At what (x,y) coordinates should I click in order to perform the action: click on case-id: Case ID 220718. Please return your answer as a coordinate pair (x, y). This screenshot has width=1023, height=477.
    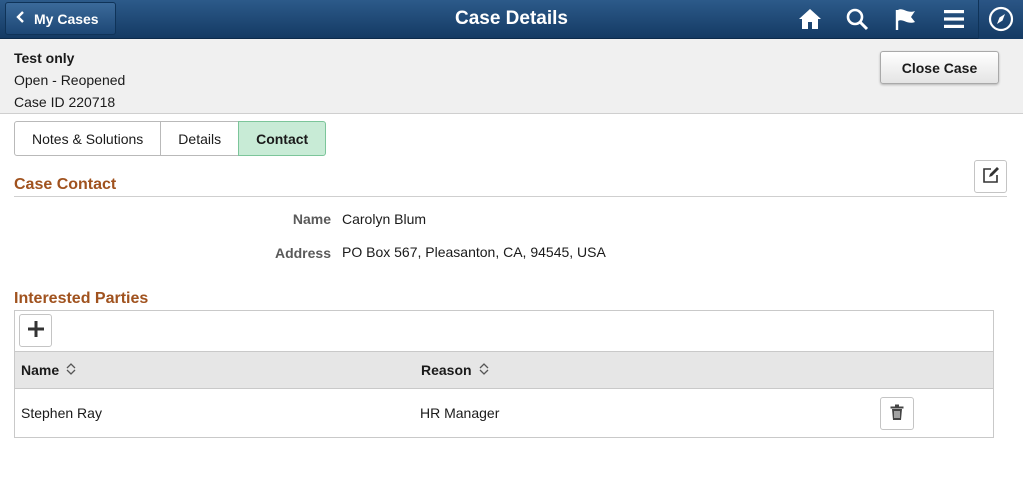
    Looking at the image, I should click on (65, 102).